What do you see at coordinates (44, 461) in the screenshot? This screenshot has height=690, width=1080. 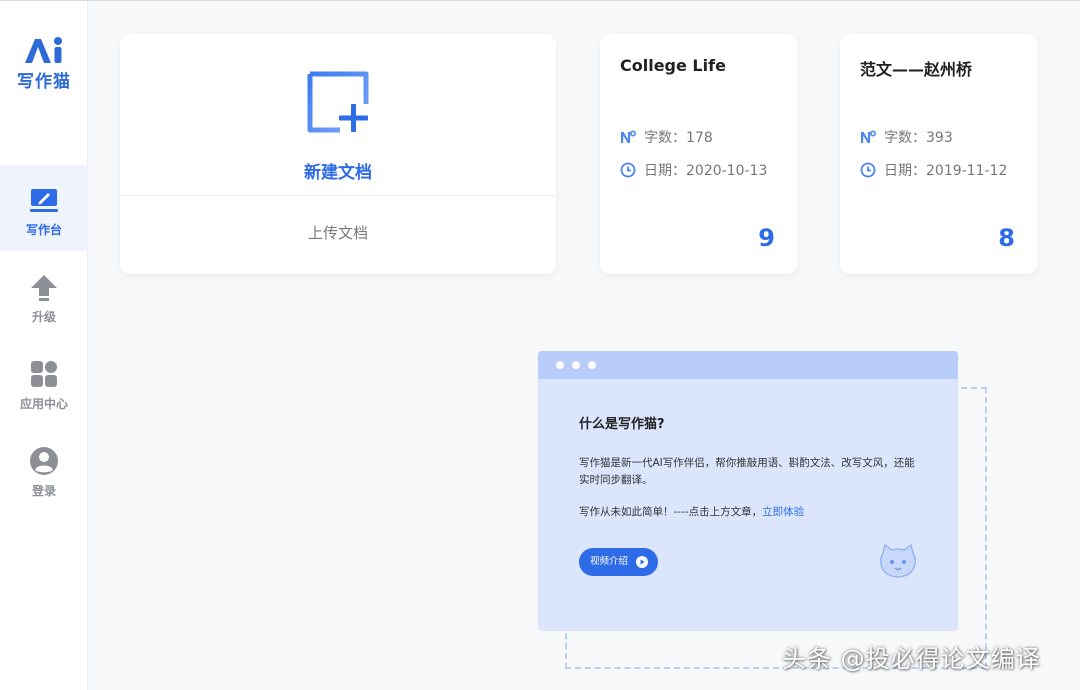 I see `user-avatar-icon` at bounding box center [44, 461].